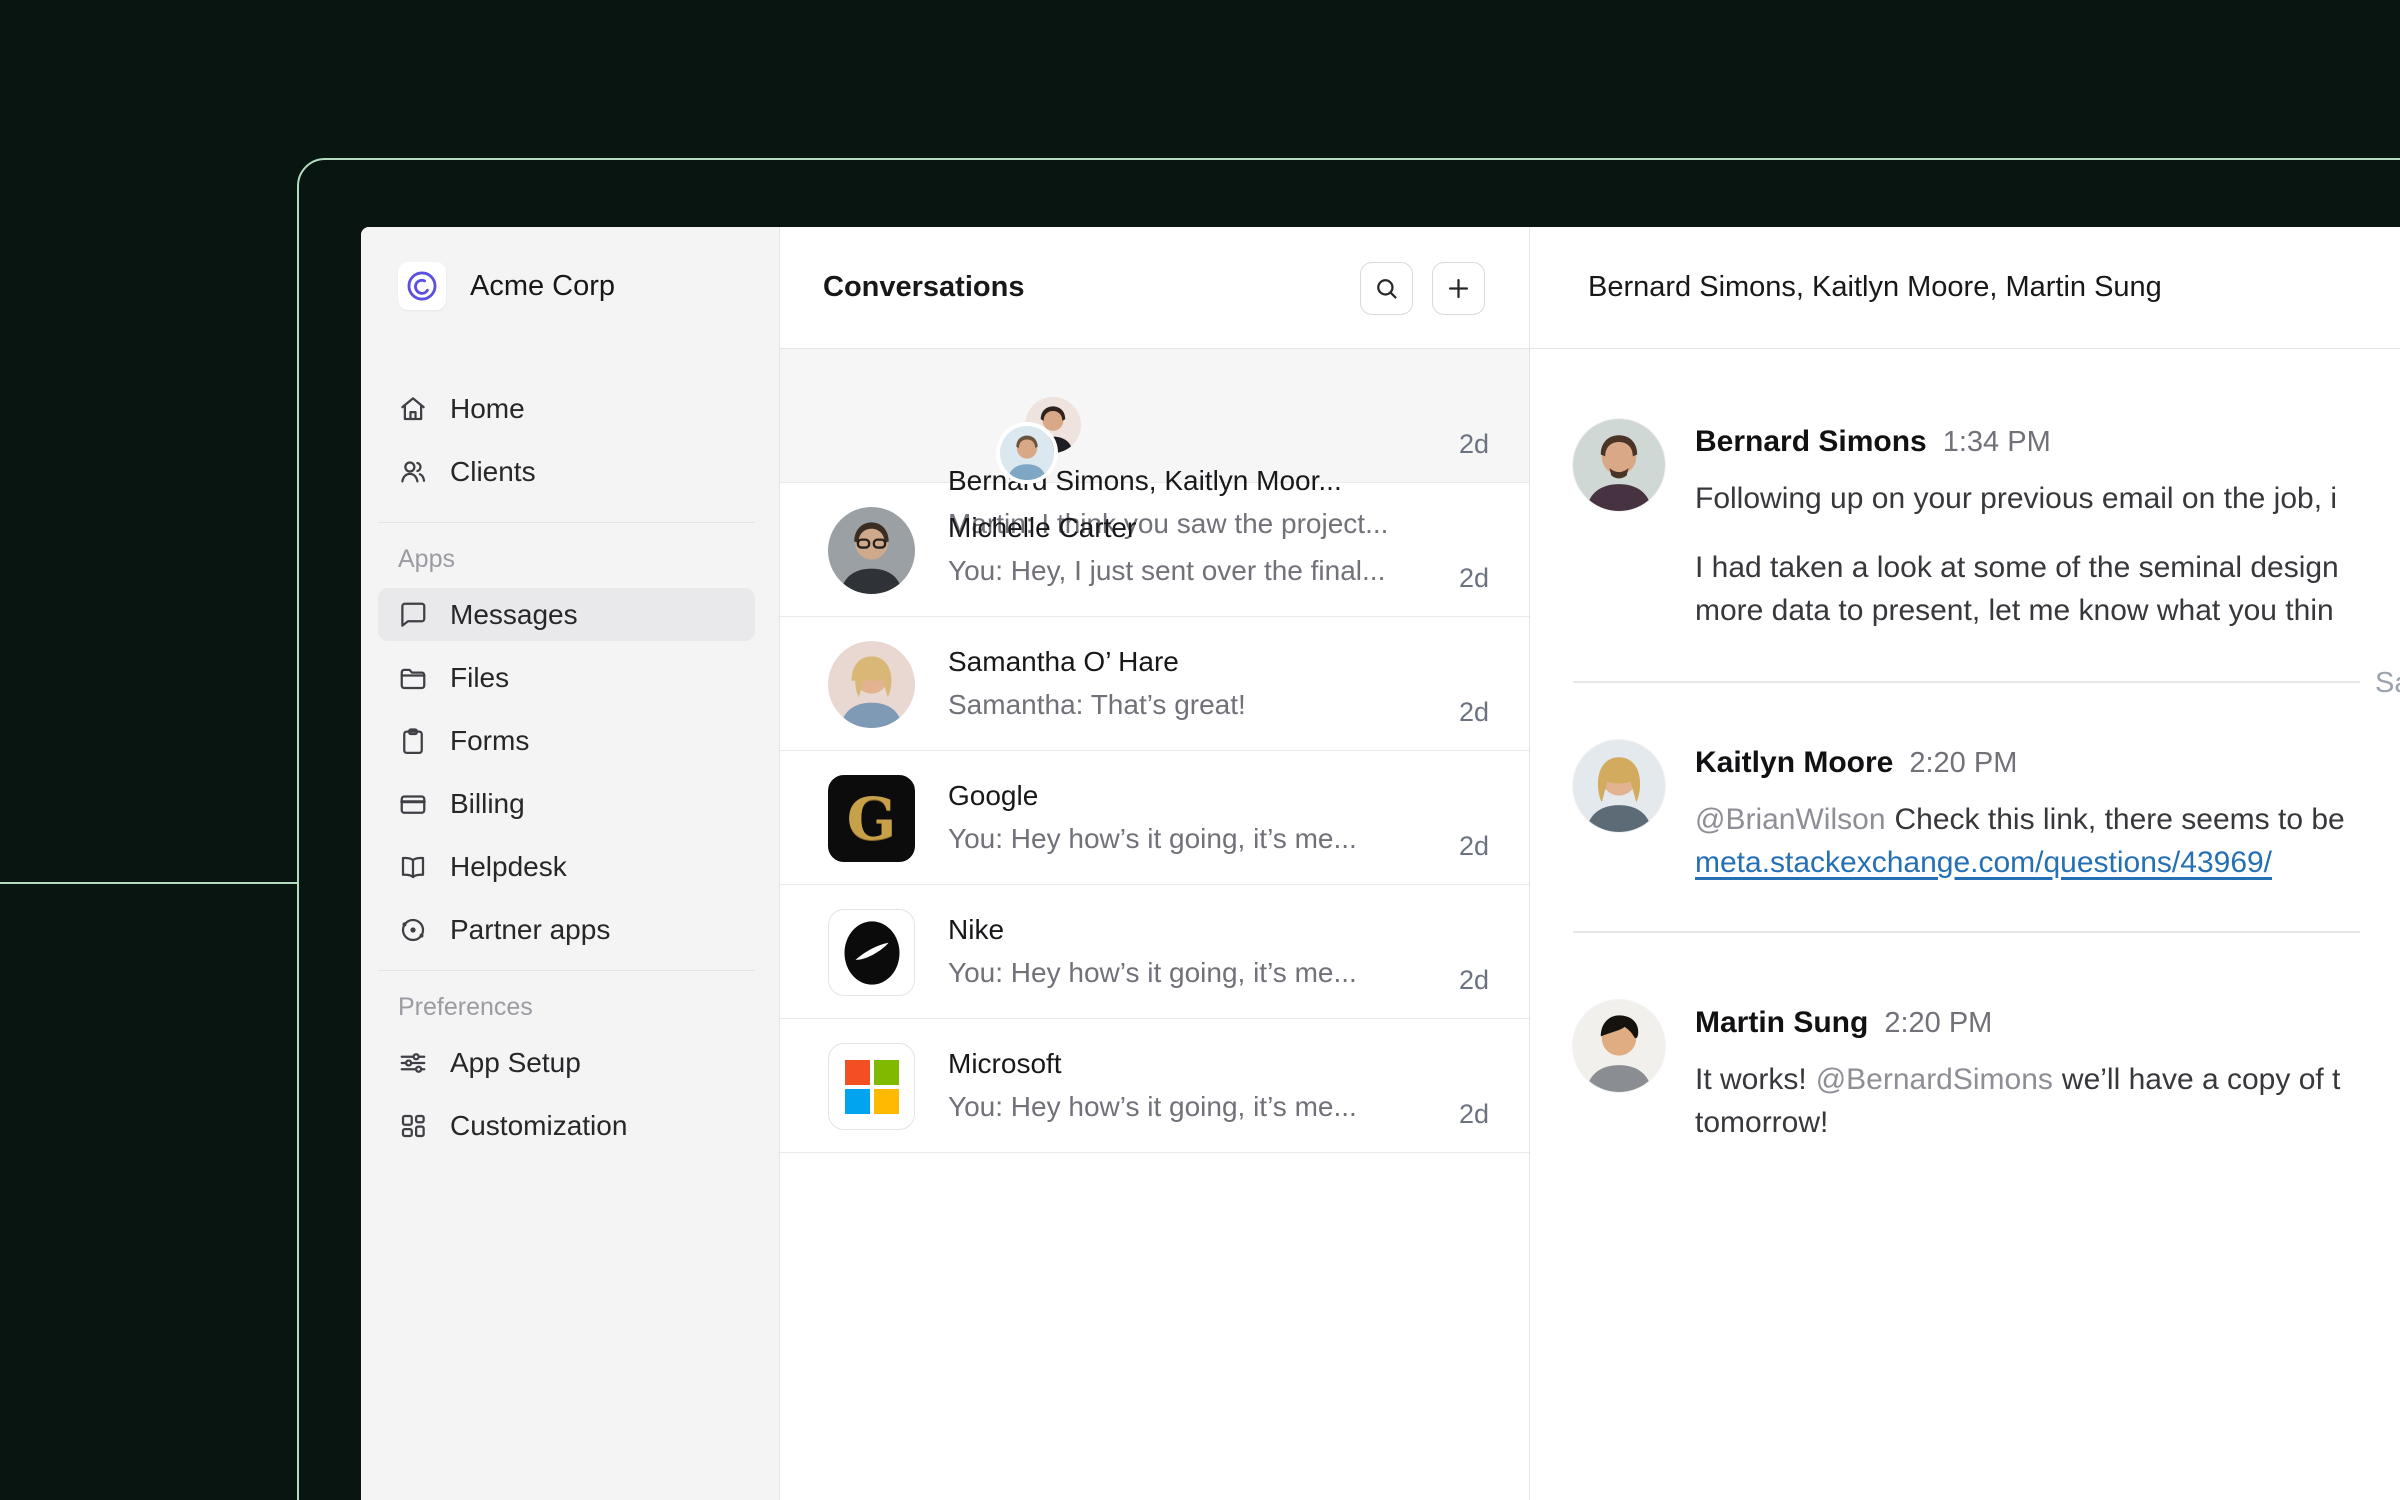 This screenshot has width=2400, height=1500. I want to click on users-icon, so click(413, 471).